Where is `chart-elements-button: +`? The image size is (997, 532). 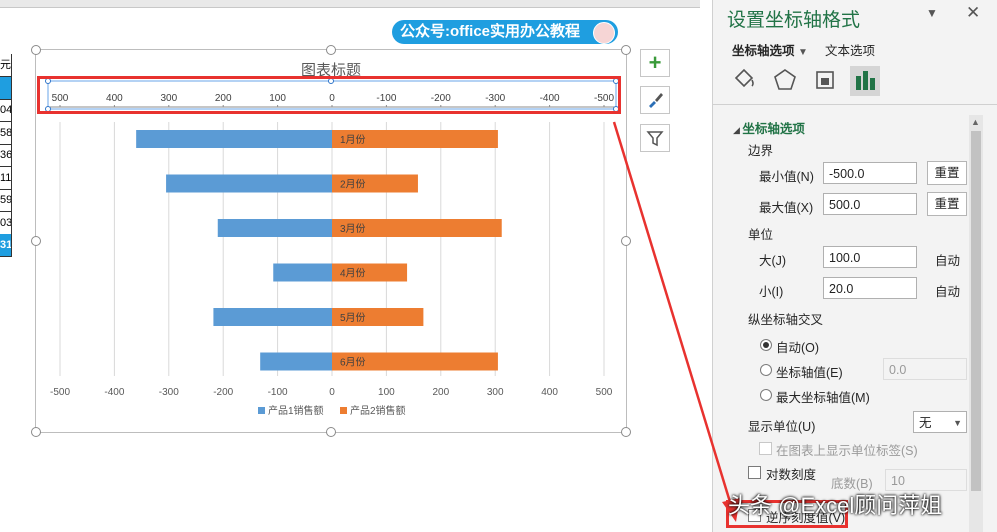 chart-elements-button: + is located at coordinates (655, 63).